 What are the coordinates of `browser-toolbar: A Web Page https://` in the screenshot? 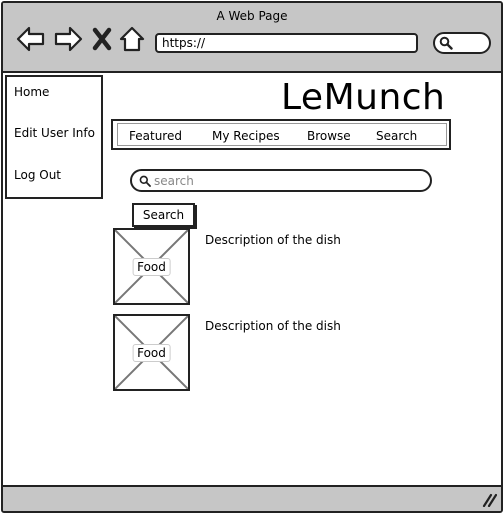 It's located at (252, 38).